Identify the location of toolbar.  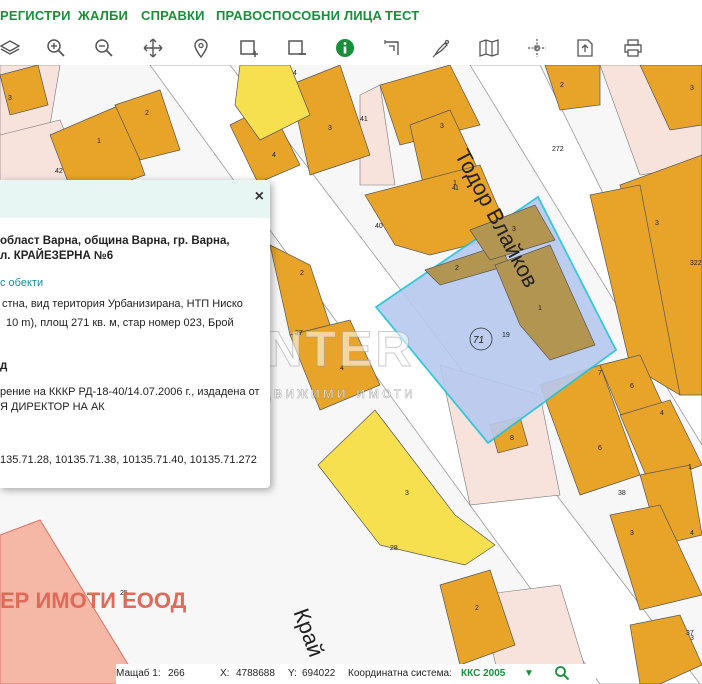
(351, 47).